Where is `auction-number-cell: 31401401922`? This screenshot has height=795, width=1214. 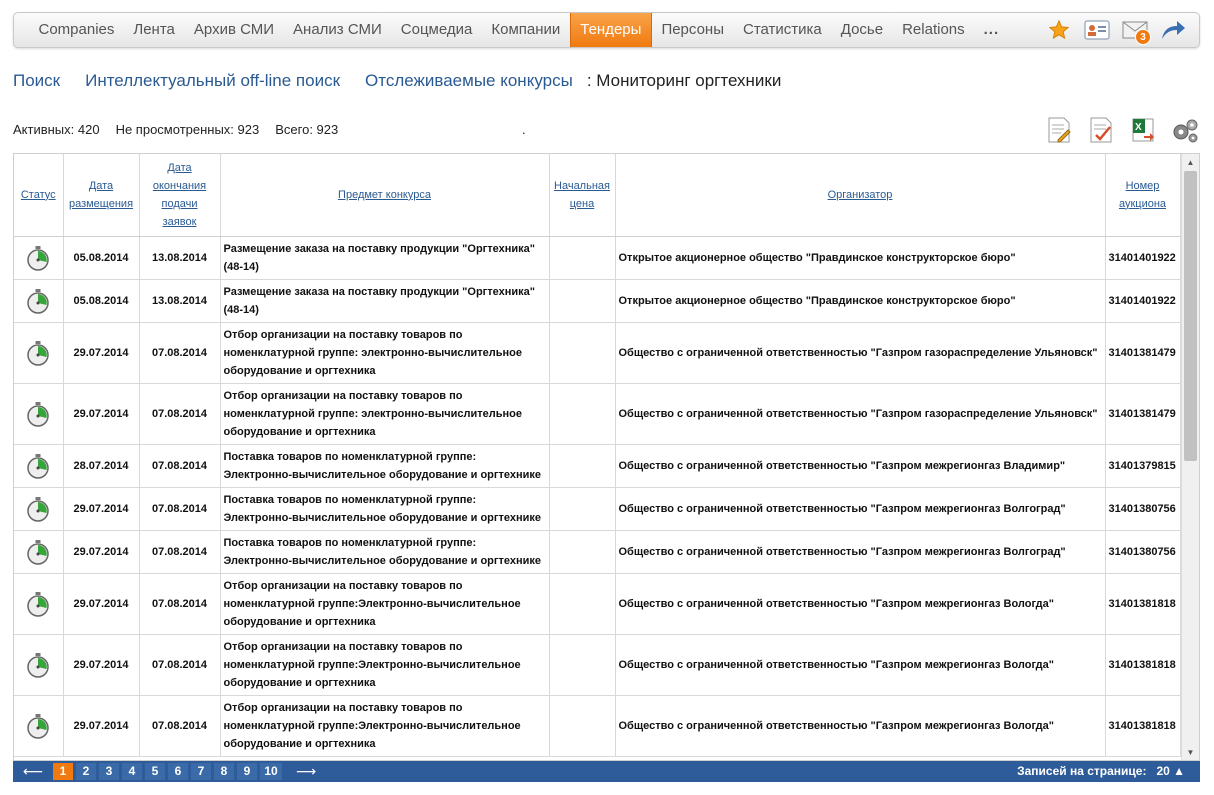
auction-number-cell: 31401401922 is located at coordinates (1143, 258).